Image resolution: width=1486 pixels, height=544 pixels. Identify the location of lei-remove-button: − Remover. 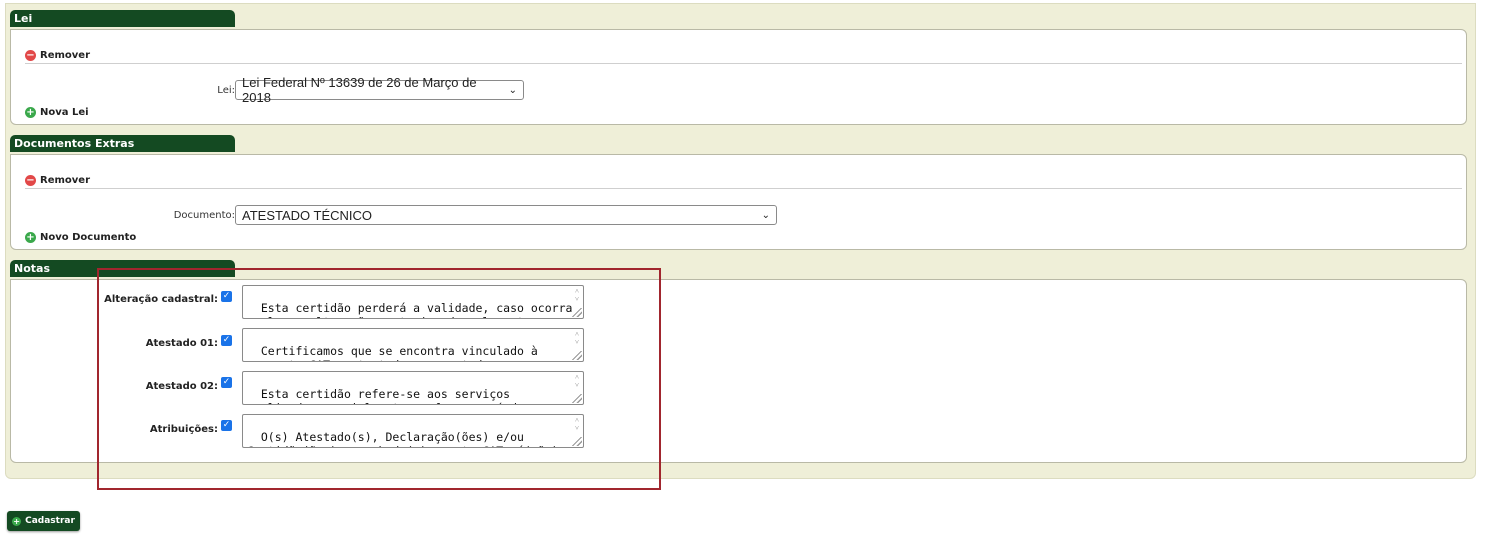
(57, 55).